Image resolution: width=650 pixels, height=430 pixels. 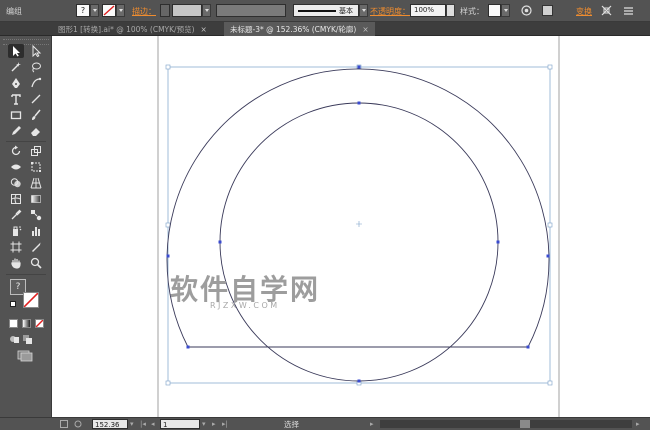 What do you see at coordinates (390, 11) in the screenshot?
I see `opacity-label: 不透明度：` at bounding box center [390, 11].